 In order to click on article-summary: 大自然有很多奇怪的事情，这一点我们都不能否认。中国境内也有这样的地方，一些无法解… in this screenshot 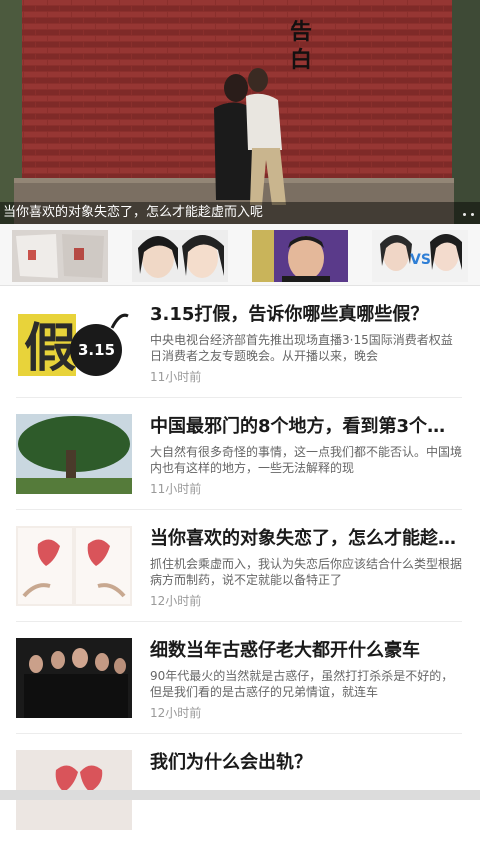, I will do `click(306, 460)`.